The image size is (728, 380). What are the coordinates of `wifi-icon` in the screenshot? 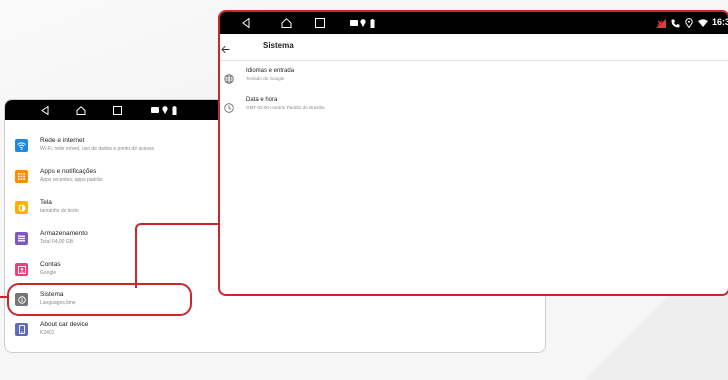 It's located at (21, 145).